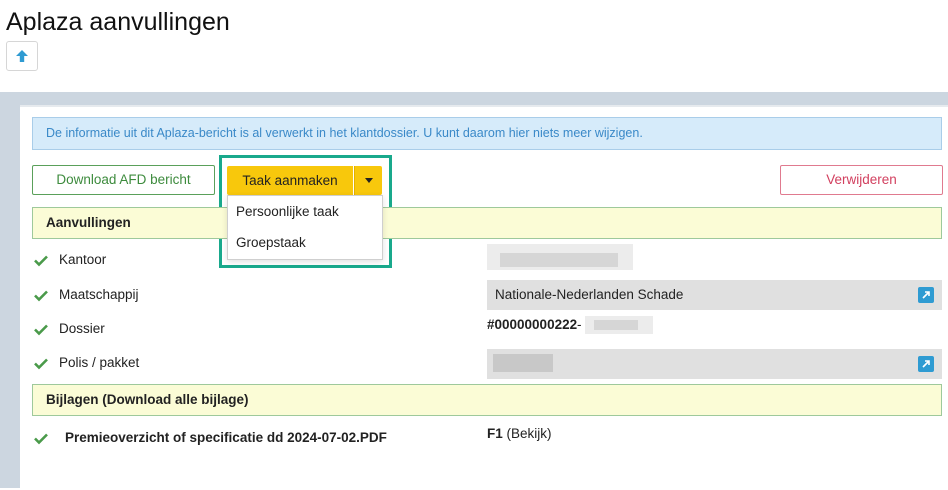  What do you see at coordinates (82, 328) in the screenshot?
I see `row-label-text: Dossier` at bounding box center [82, 328].